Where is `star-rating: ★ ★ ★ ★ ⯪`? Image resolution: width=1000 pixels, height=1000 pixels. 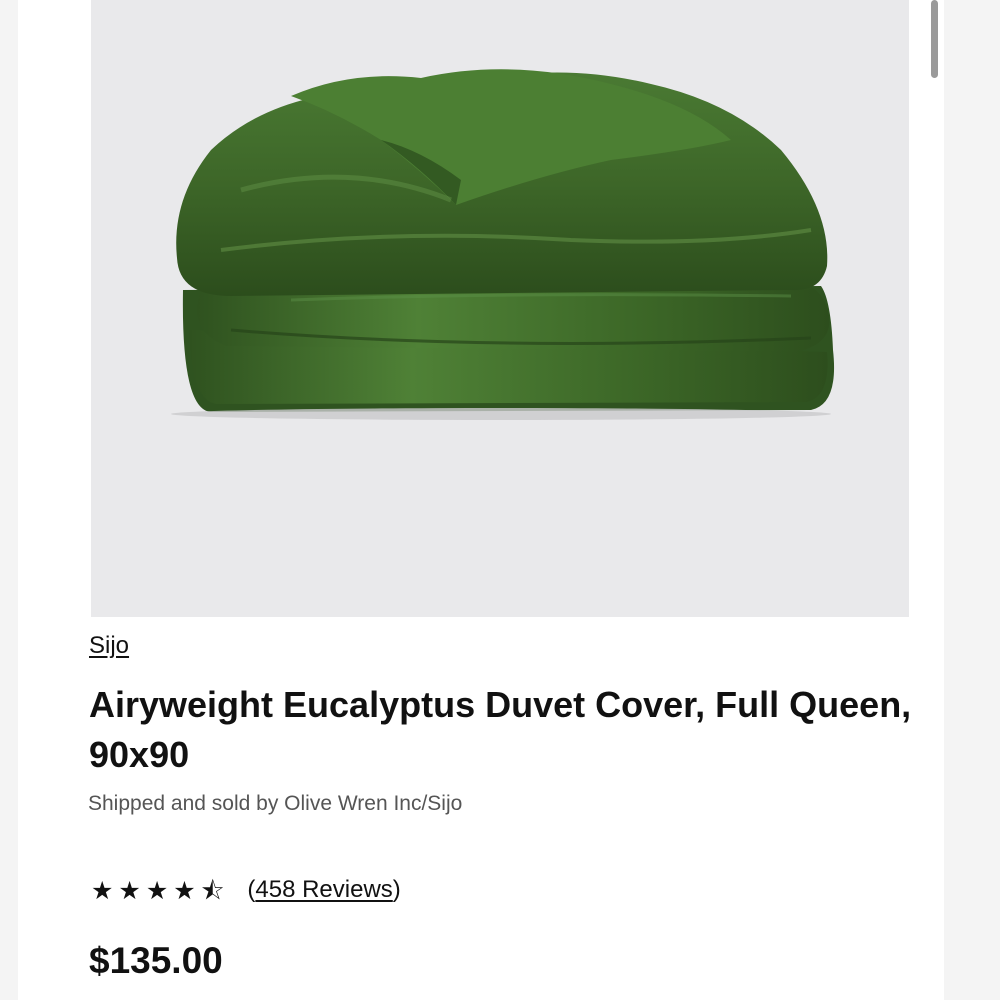 star-rating: ★ ★ ★ ★ ⯪ is located at coordinates (160, 890).